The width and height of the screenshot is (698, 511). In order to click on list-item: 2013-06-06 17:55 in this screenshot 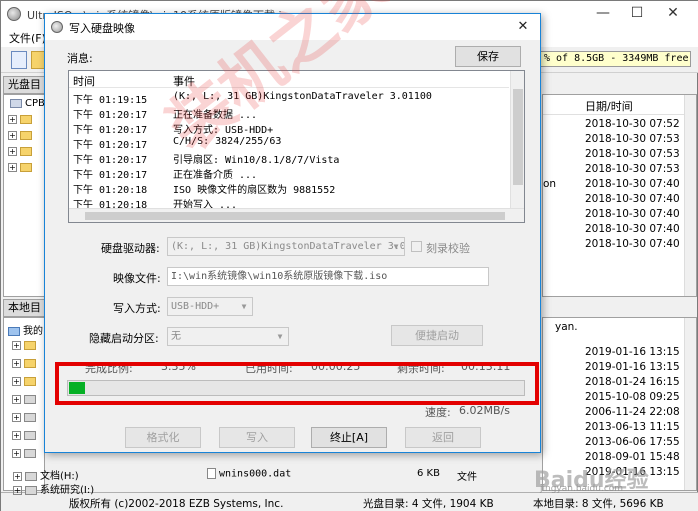, I will do `click(632, 443)`.